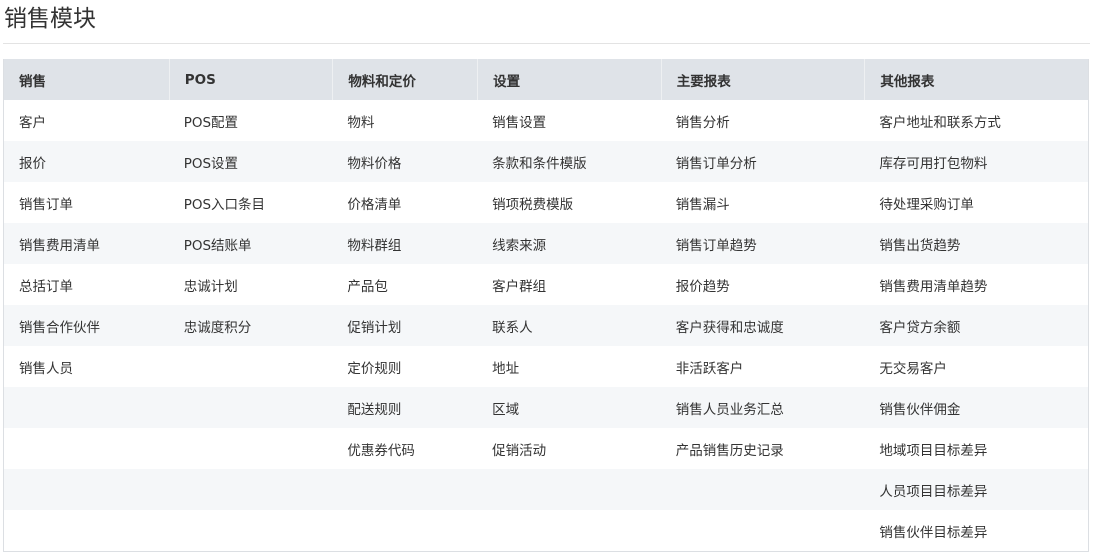 The image size is (1097, 558). Describe the element at coordinates (569, 79) in the screenshot. I see `column-header-settings: 设置` at that location.